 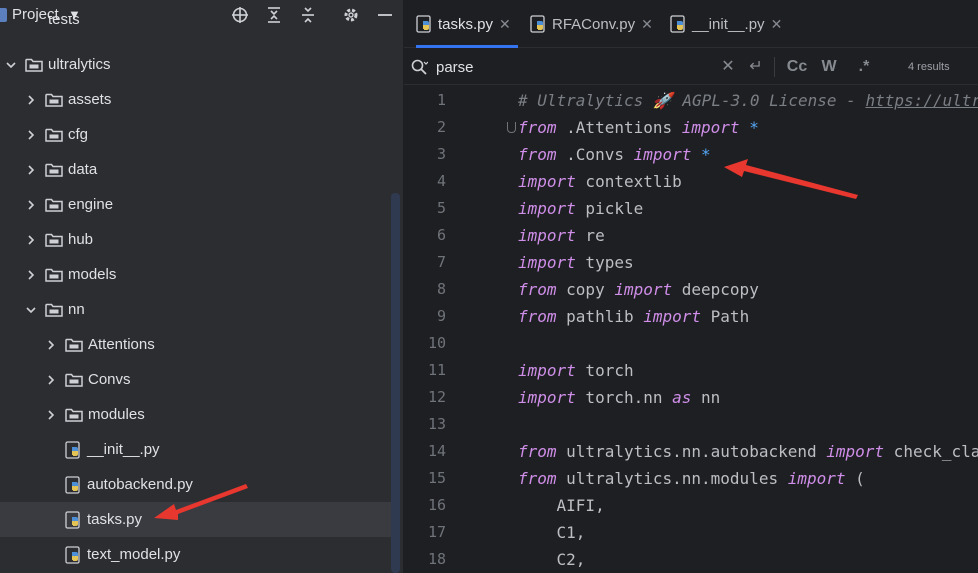 I want to click on operator-token: *, so click(x=754, y=127).